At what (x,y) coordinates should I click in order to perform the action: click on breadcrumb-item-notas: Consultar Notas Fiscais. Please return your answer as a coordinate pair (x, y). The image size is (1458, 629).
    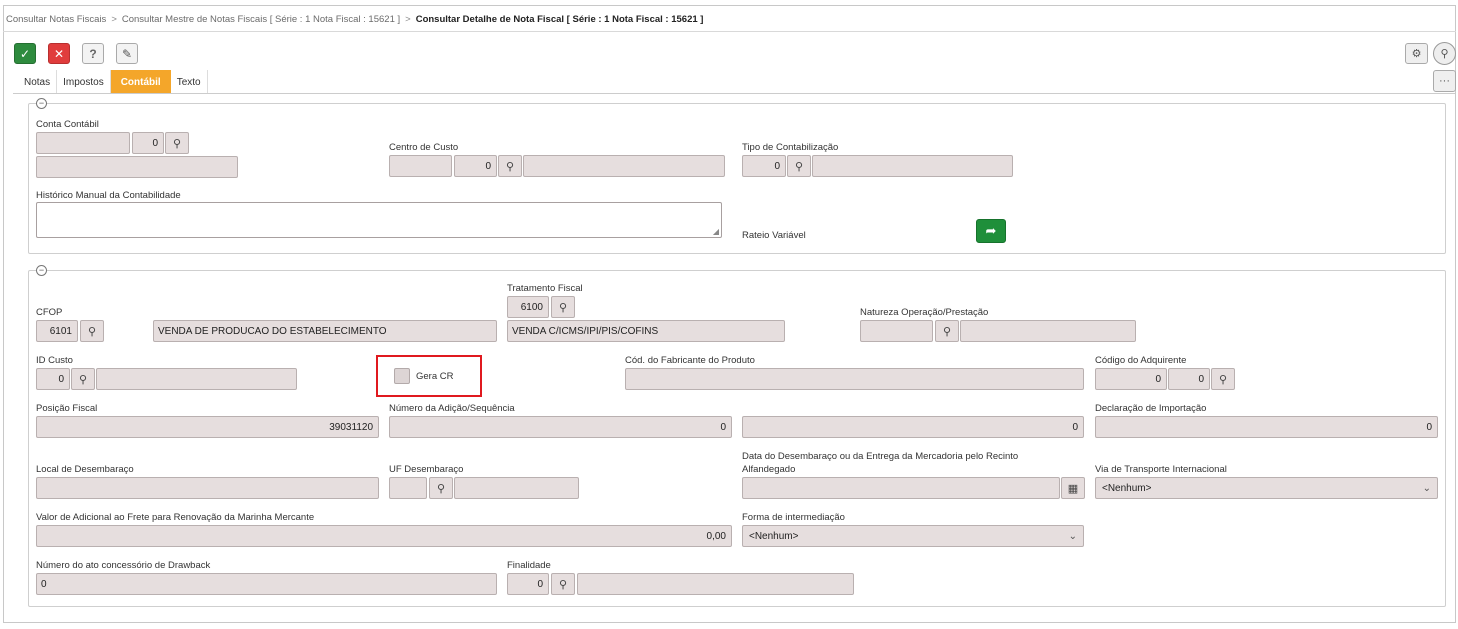
    Looking at the image, I should click on (56, 19).